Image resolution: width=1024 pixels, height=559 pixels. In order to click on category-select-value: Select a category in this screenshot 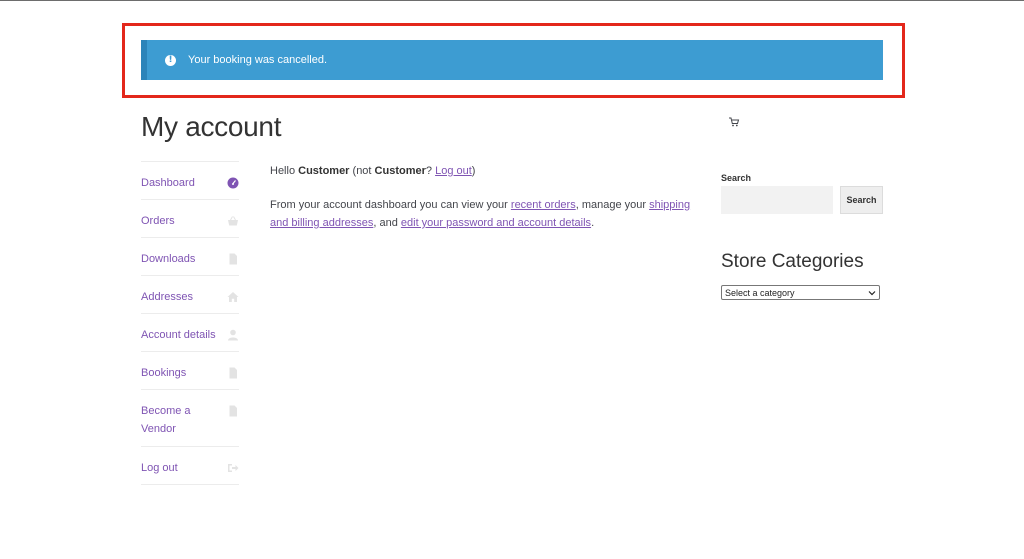, I will do `click(760, 292)`.